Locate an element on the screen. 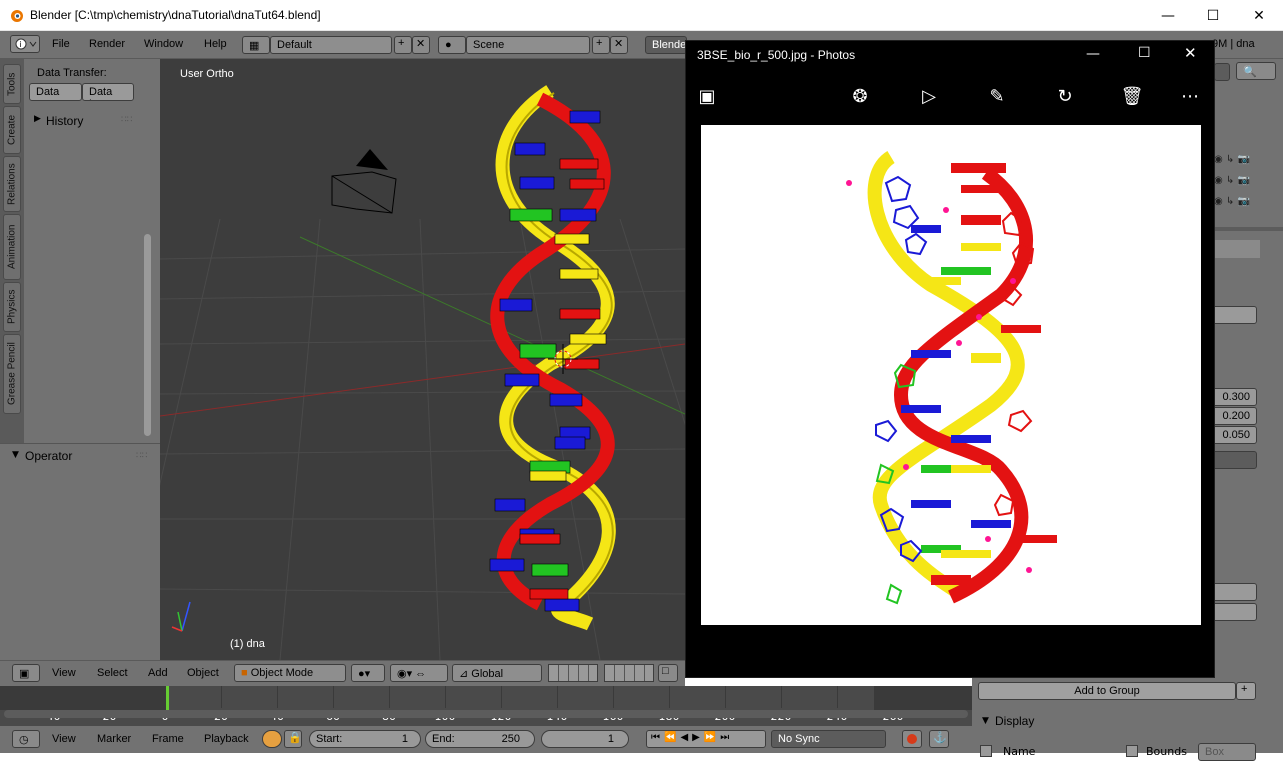 The image size is (1283, 761). more-options-icon: ⋯ is located at coordinates (1190, 96).